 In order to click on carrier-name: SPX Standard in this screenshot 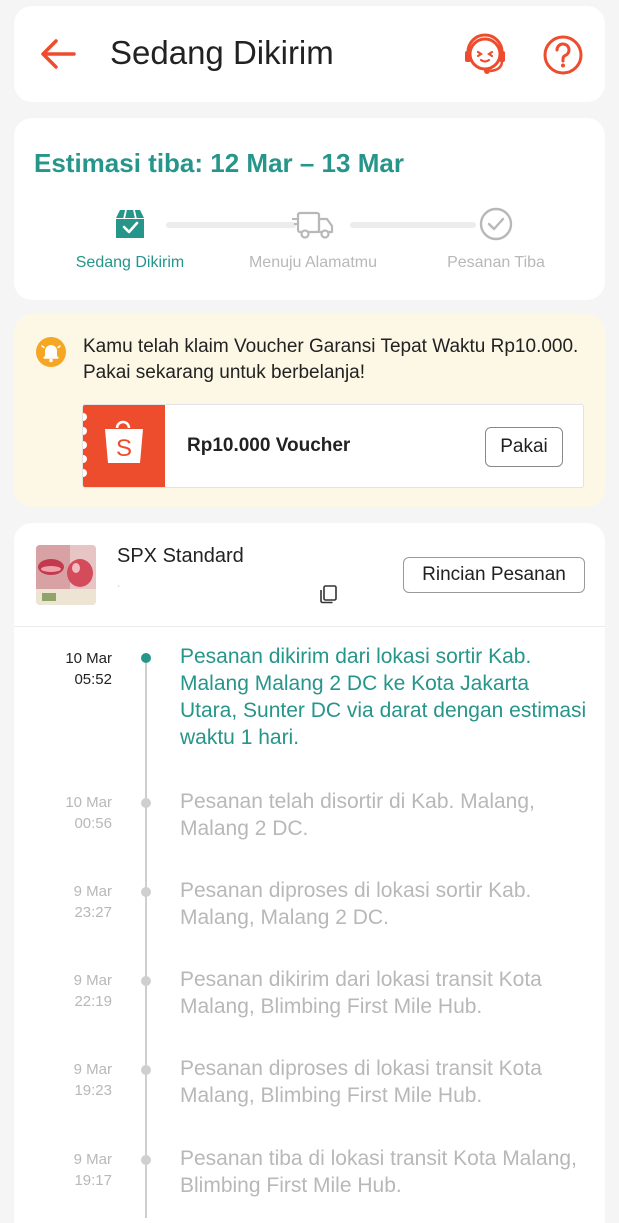, I will do `click(180, 556)`.